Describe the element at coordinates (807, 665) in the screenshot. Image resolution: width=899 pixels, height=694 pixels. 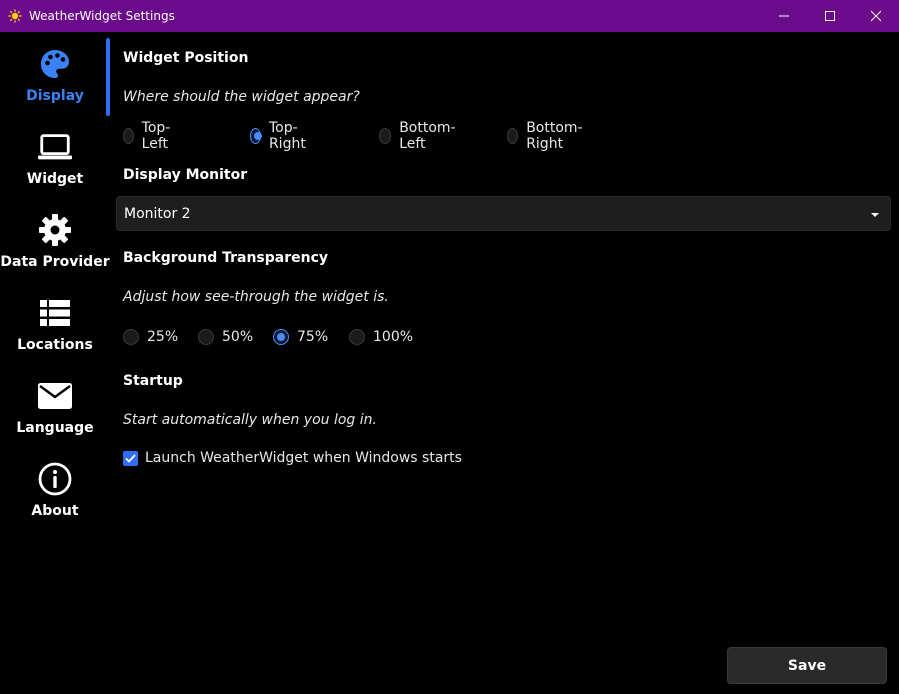
I see `save-button: Save` at that location.